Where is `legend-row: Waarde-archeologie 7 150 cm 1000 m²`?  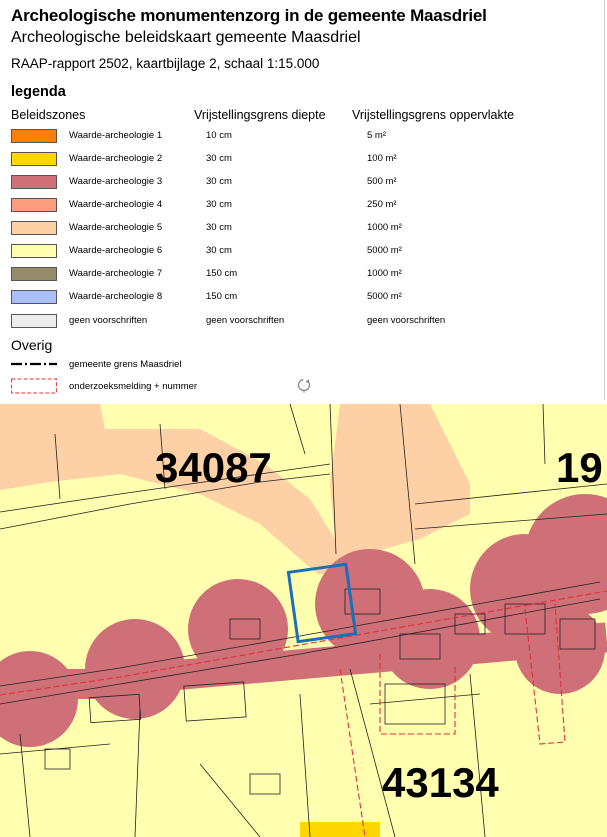 legend-row: Waarde-archeologie 7 150 cm 1000 m² is located at coordinates (303, 275).